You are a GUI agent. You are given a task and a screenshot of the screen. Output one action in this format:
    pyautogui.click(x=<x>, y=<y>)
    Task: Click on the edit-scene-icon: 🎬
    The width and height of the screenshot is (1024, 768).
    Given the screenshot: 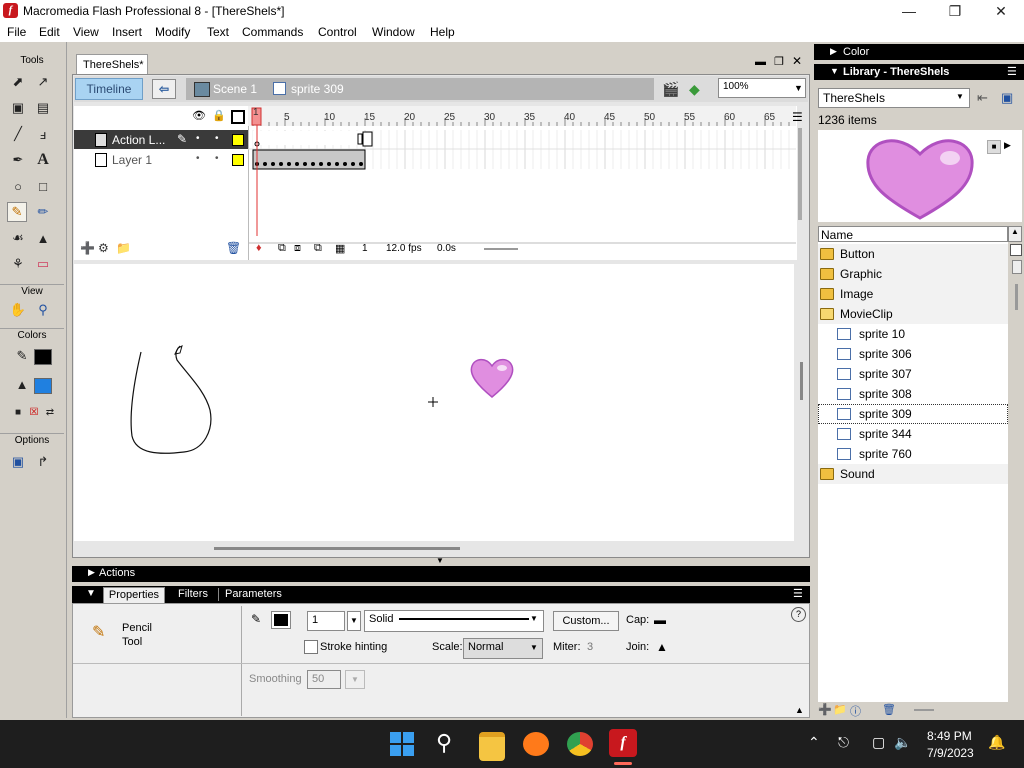 What is the action you would take?
    pyautogui.click(x=670, y=89)
    